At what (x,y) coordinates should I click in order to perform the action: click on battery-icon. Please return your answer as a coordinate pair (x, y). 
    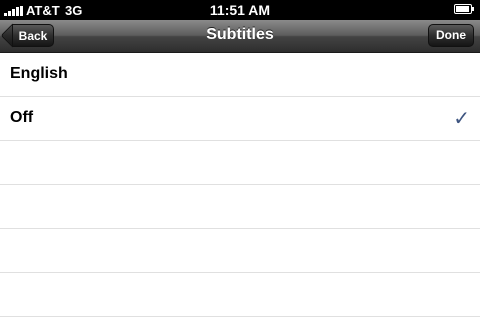
    Looking at the image, I should click on (464, 9).